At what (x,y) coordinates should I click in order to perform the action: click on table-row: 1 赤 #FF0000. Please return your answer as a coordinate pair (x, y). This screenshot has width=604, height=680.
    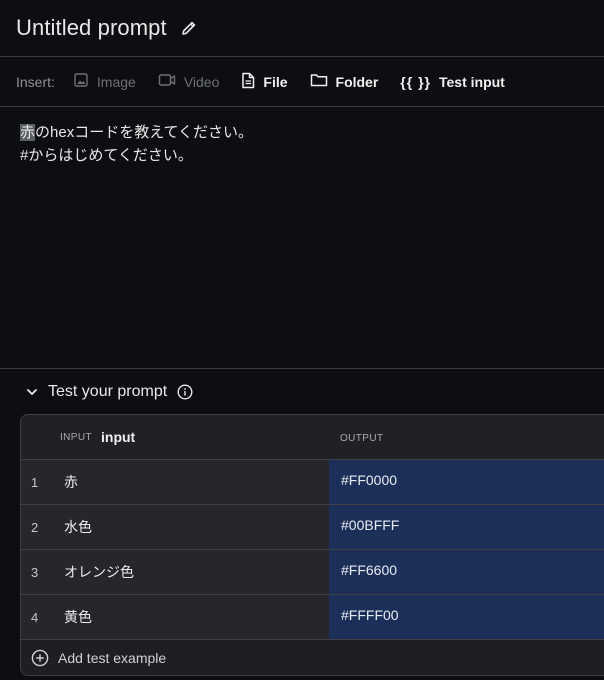
    Looking at the image, I should click on (312, 482).